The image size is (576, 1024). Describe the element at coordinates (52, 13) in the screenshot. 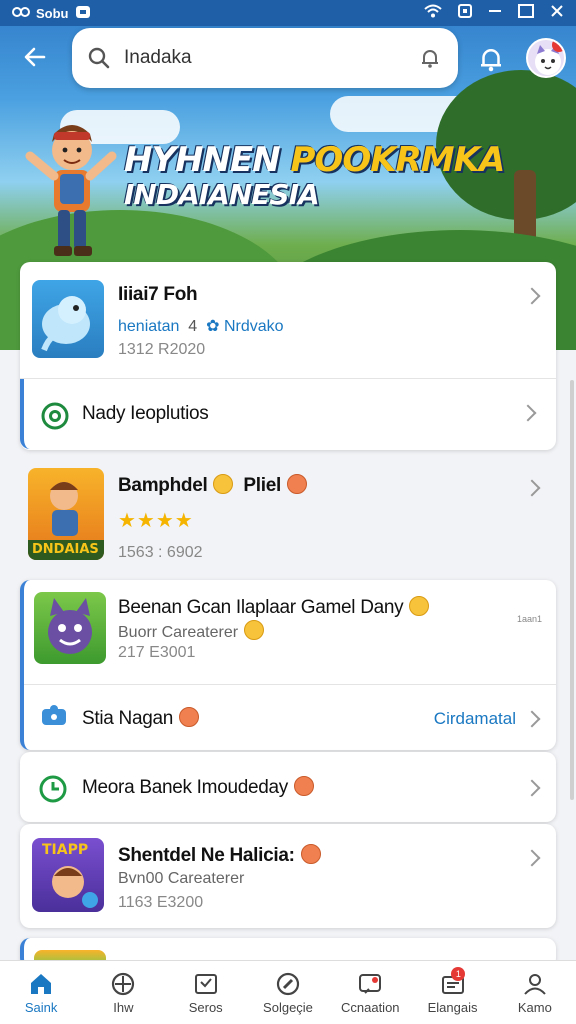

I see `status-text: Sobu` at that location.